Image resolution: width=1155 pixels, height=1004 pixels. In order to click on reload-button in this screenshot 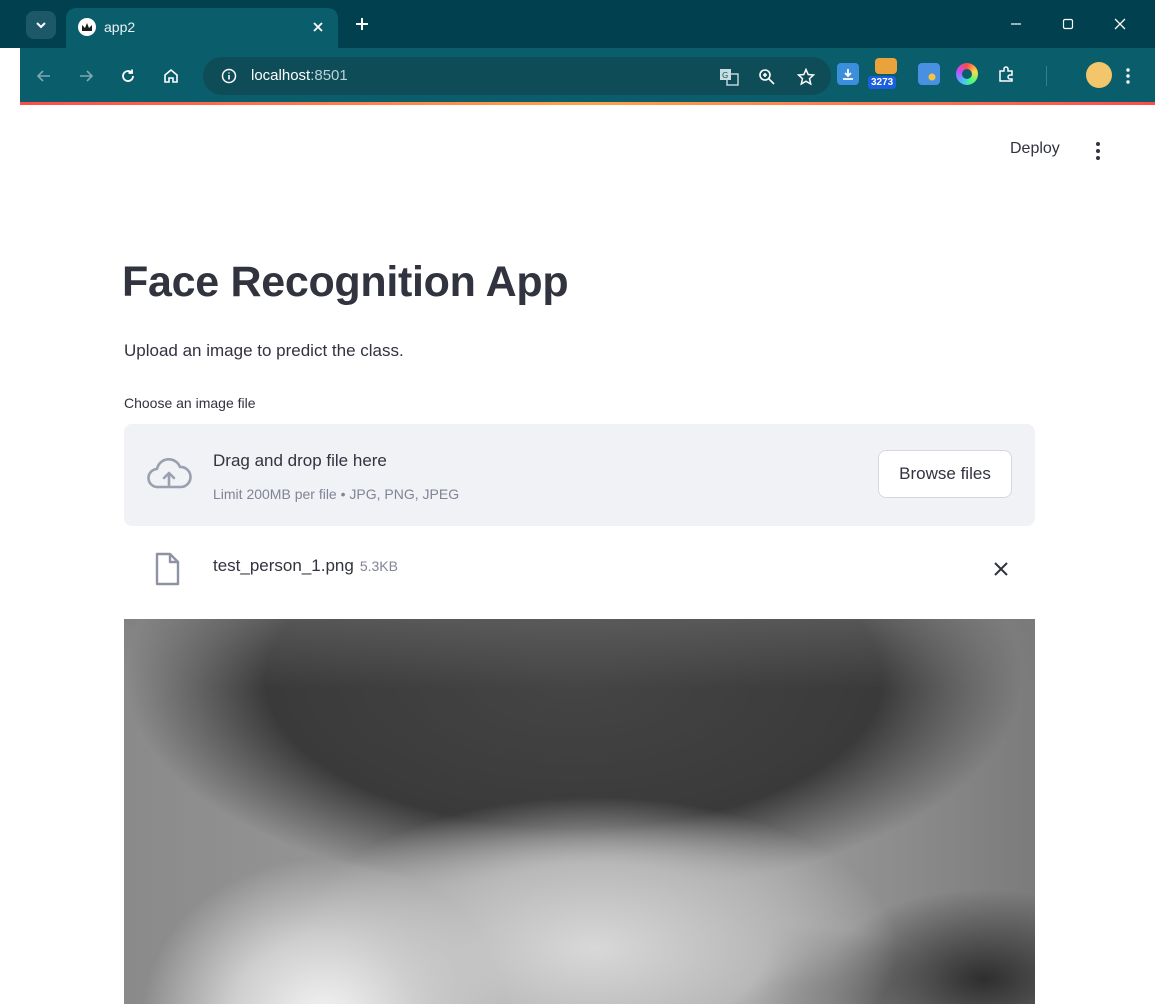, I will do `click(128, 76)`.